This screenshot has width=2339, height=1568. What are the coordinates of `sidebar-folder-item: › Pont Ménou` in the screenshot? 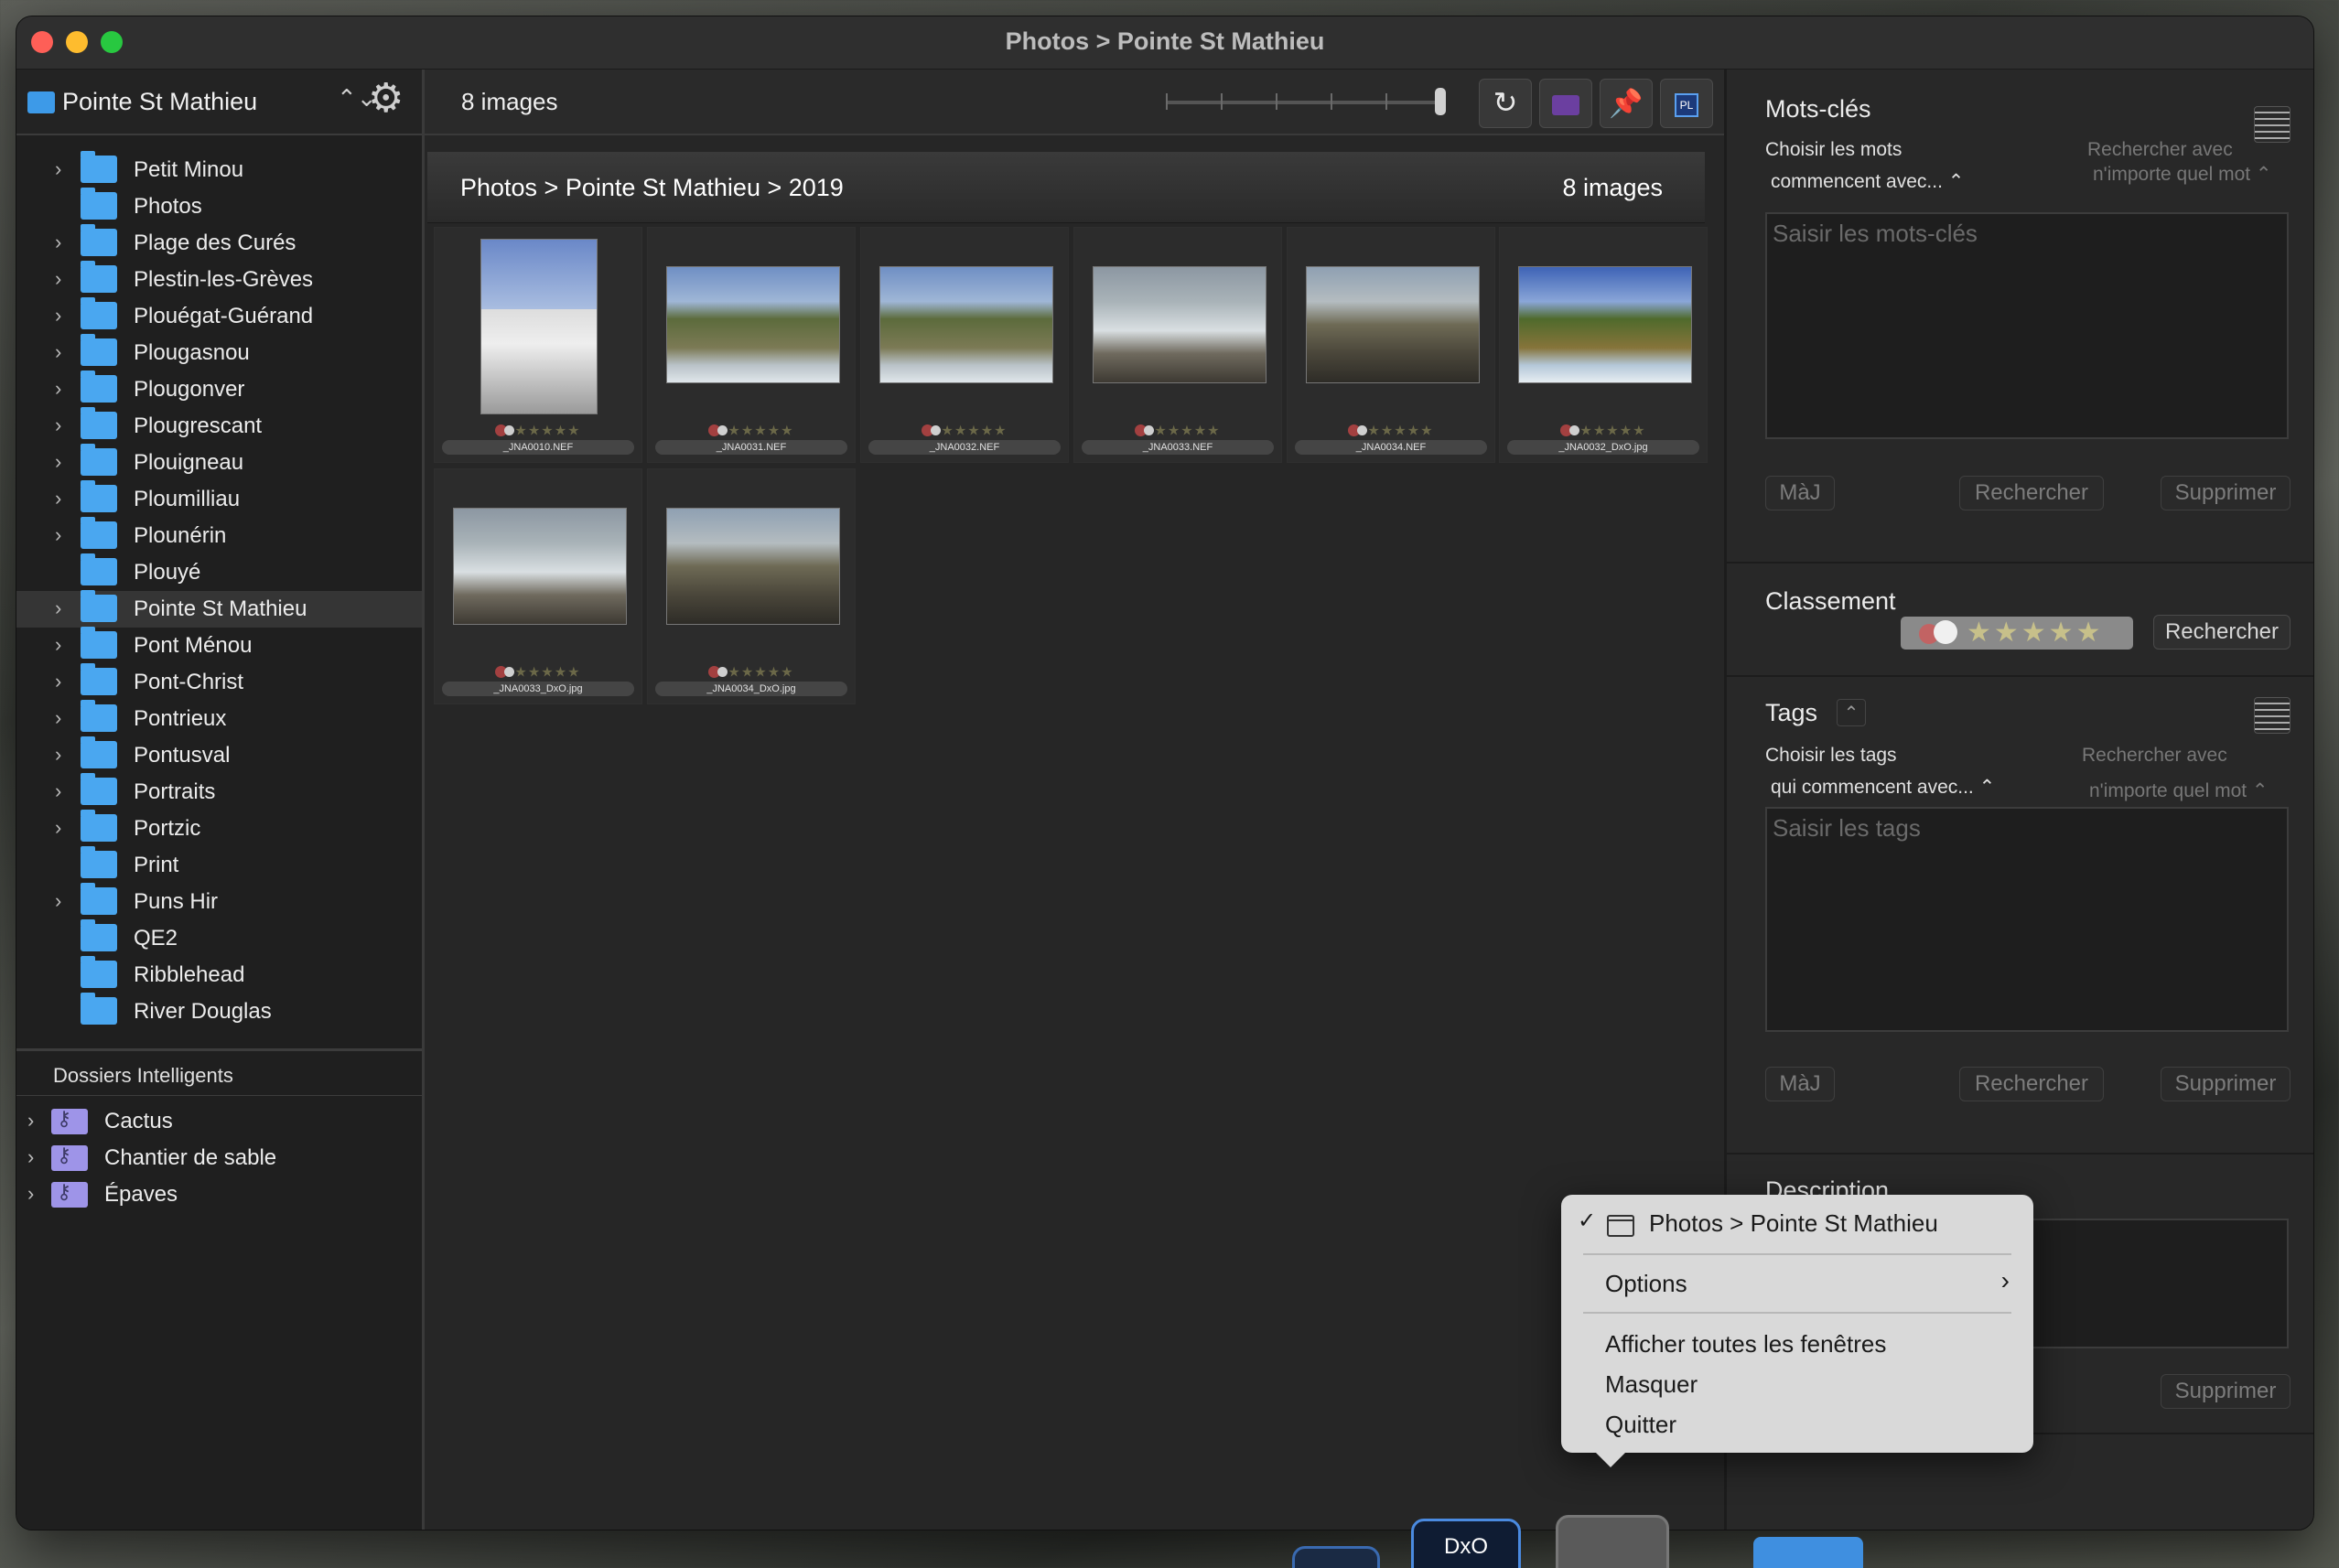 It's located at (219, 645).